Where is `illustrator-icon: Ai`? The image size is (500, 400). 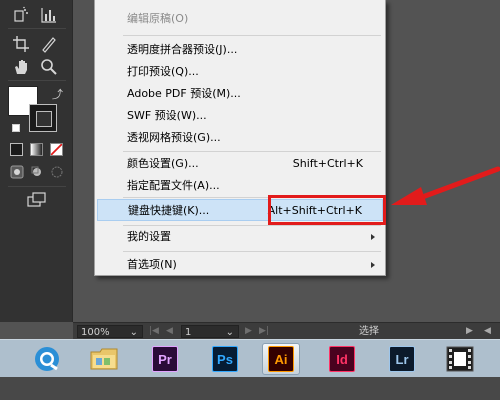 illustrator-icon: Ai is located at coordinates (281, 359).